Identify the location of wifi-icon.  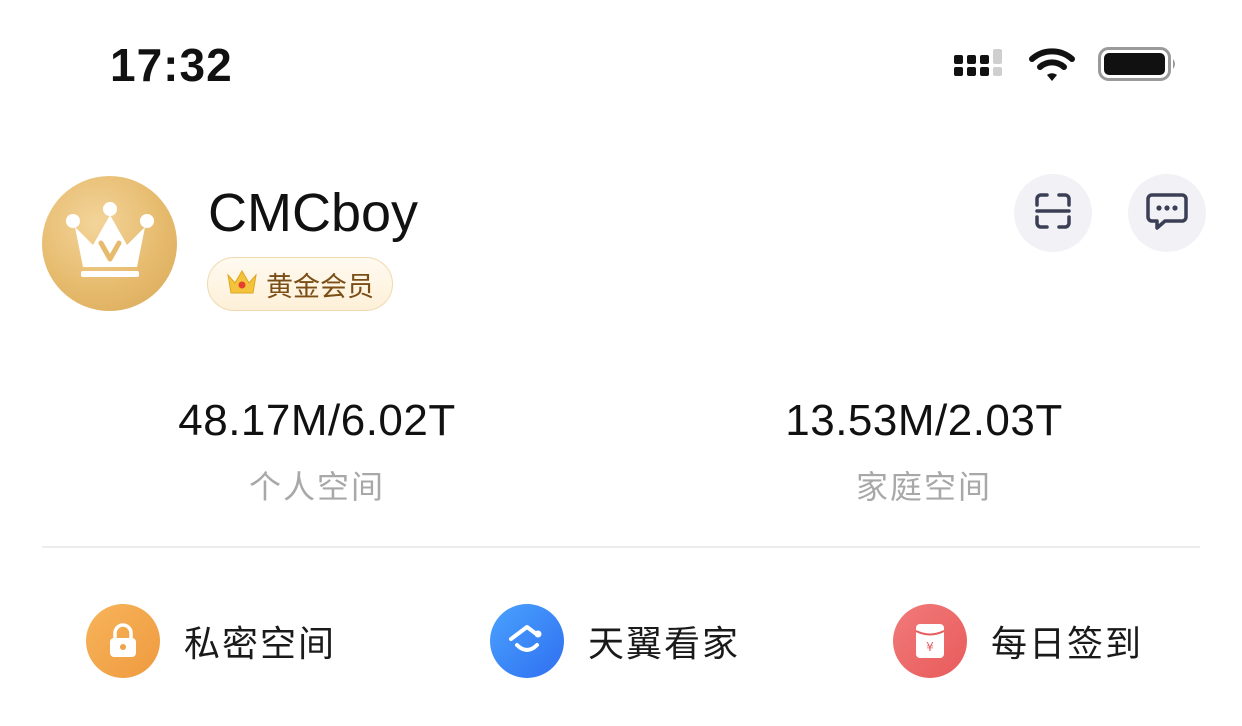
(1052, 66).